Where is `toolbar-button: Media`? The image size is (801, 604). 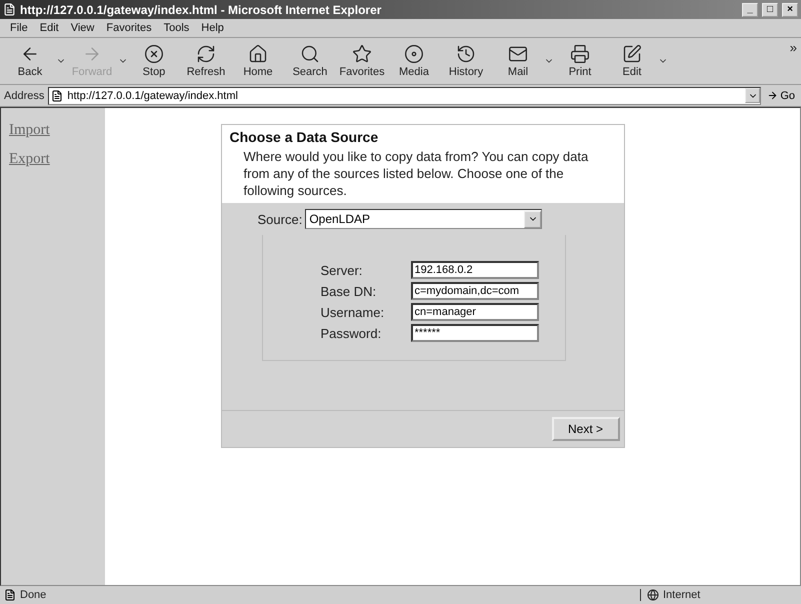 toolbar-button: Media is located at coordinates (414, 61).